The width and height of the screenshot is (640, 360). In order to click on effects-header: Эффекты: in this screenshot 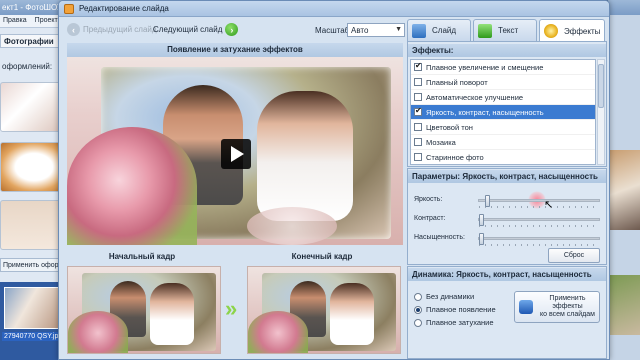, I will do `click(507, 50)`.